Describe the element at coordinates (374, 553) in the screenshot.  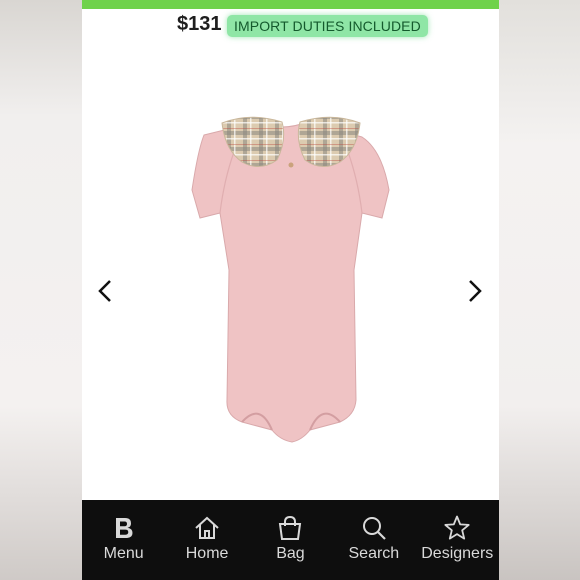
I see `nav-label-search: Search` at that location.